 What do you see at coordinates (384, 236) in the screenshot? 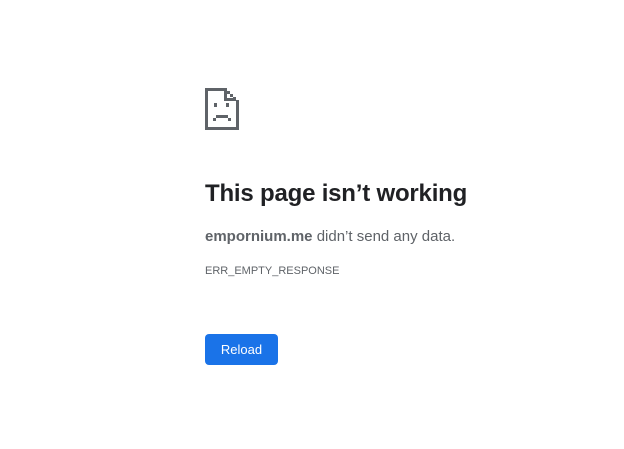
I see `error-message: didn’t send any data.` at bounding box center [384, 236].